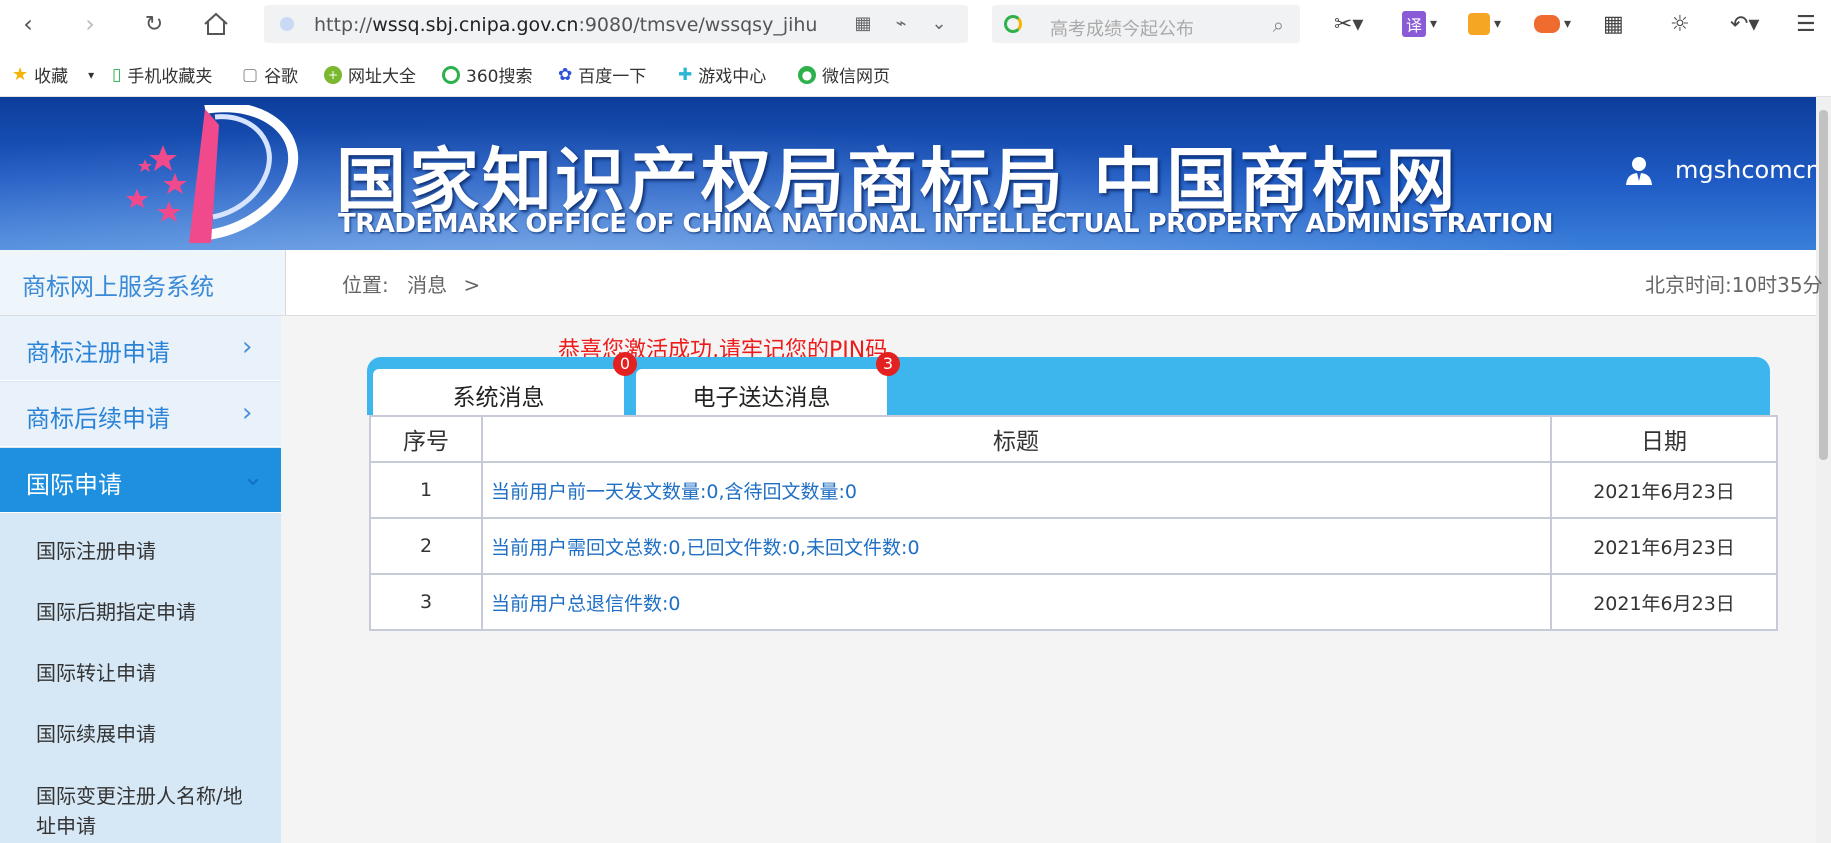 The height and width of the screenshot is (843, 1831). What do you see at coordinates (370, 74) in the screenshot?
I see `bookmark-hao: + 网址大全` at bounding box center [370, 74].